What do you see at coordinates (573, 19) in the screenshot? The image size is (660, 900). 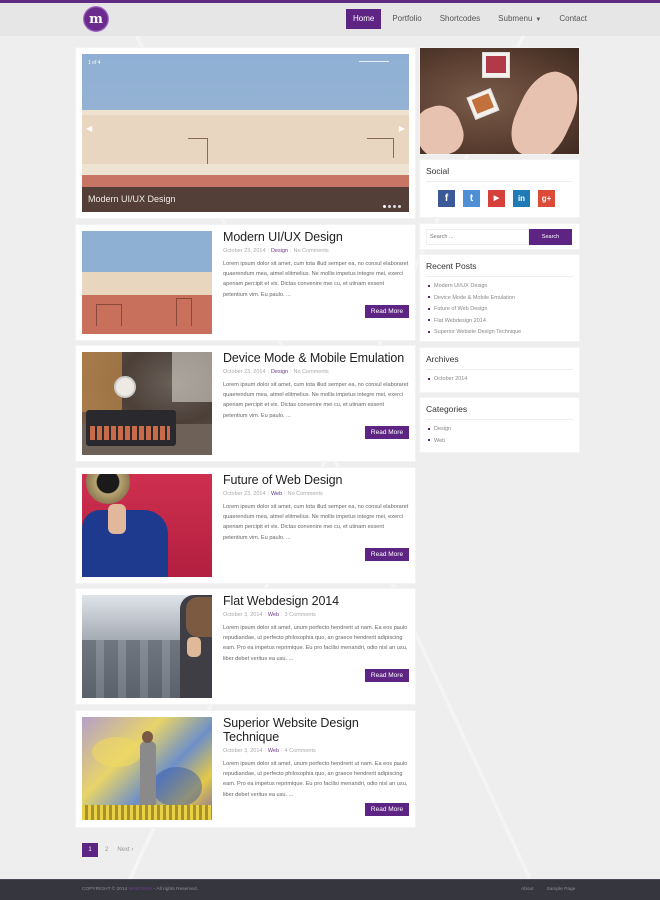 I see `nav-item-contact: Contact` at bounding box center [573, 19].